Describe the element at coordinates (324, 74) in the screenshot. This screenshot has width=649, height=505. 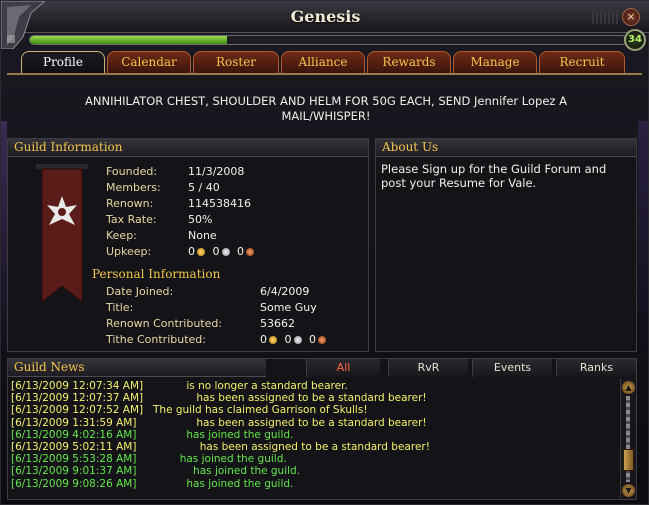
I see `tab-divider` at that location.